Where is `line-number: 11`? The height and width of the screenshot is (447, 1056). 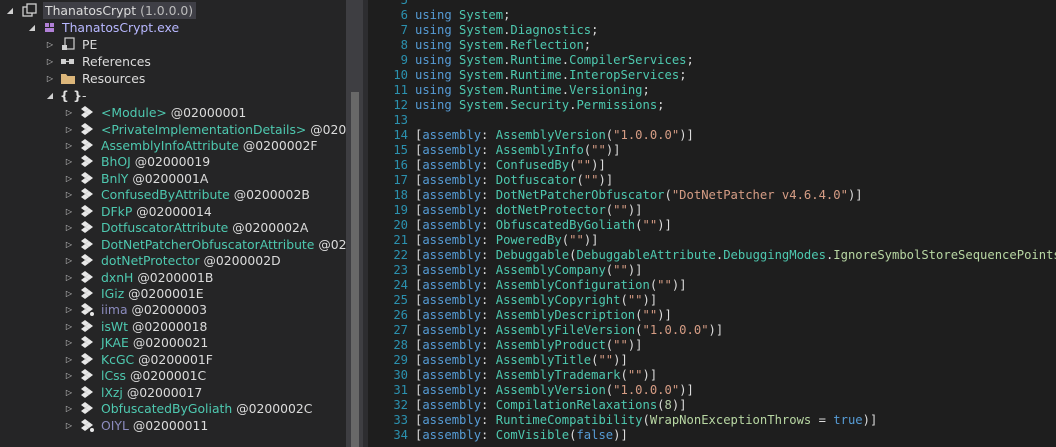
line-number: 11 is located at coordinates (400, 90).